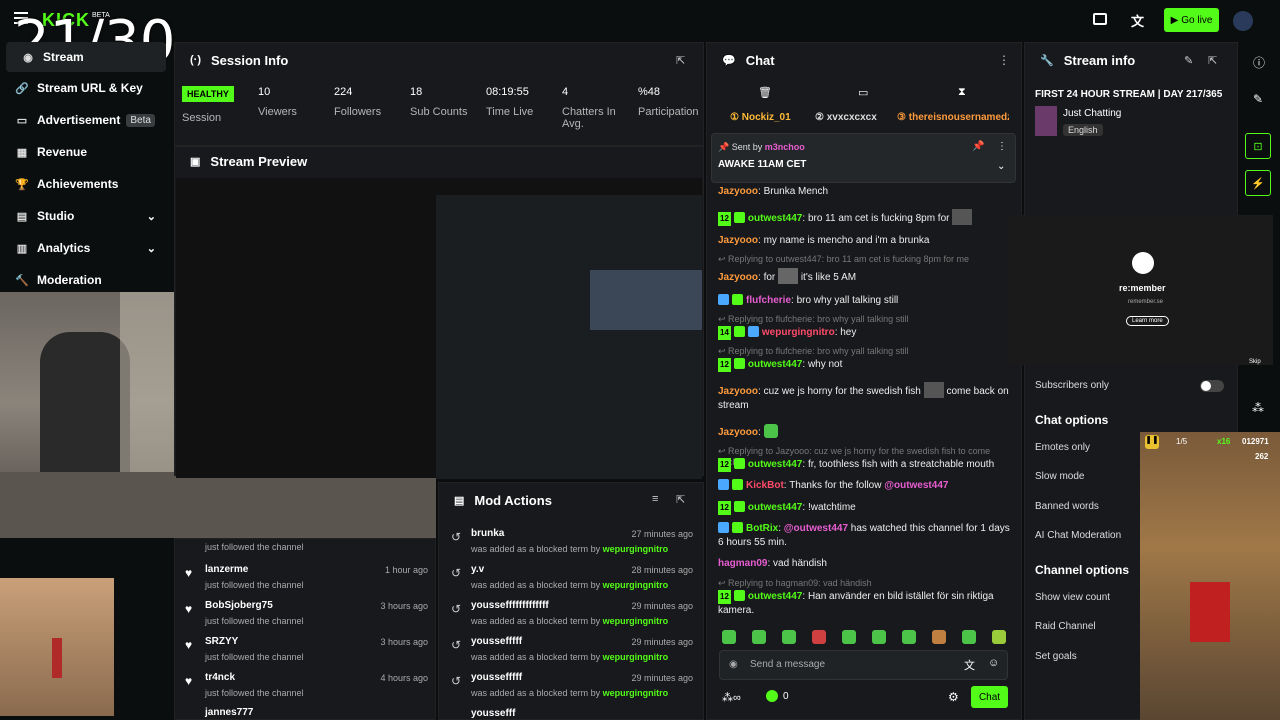  Describe the element at coordinates (1062, 447) in the screenshot. I see `emotes-only-option: Emotes only` at that location.